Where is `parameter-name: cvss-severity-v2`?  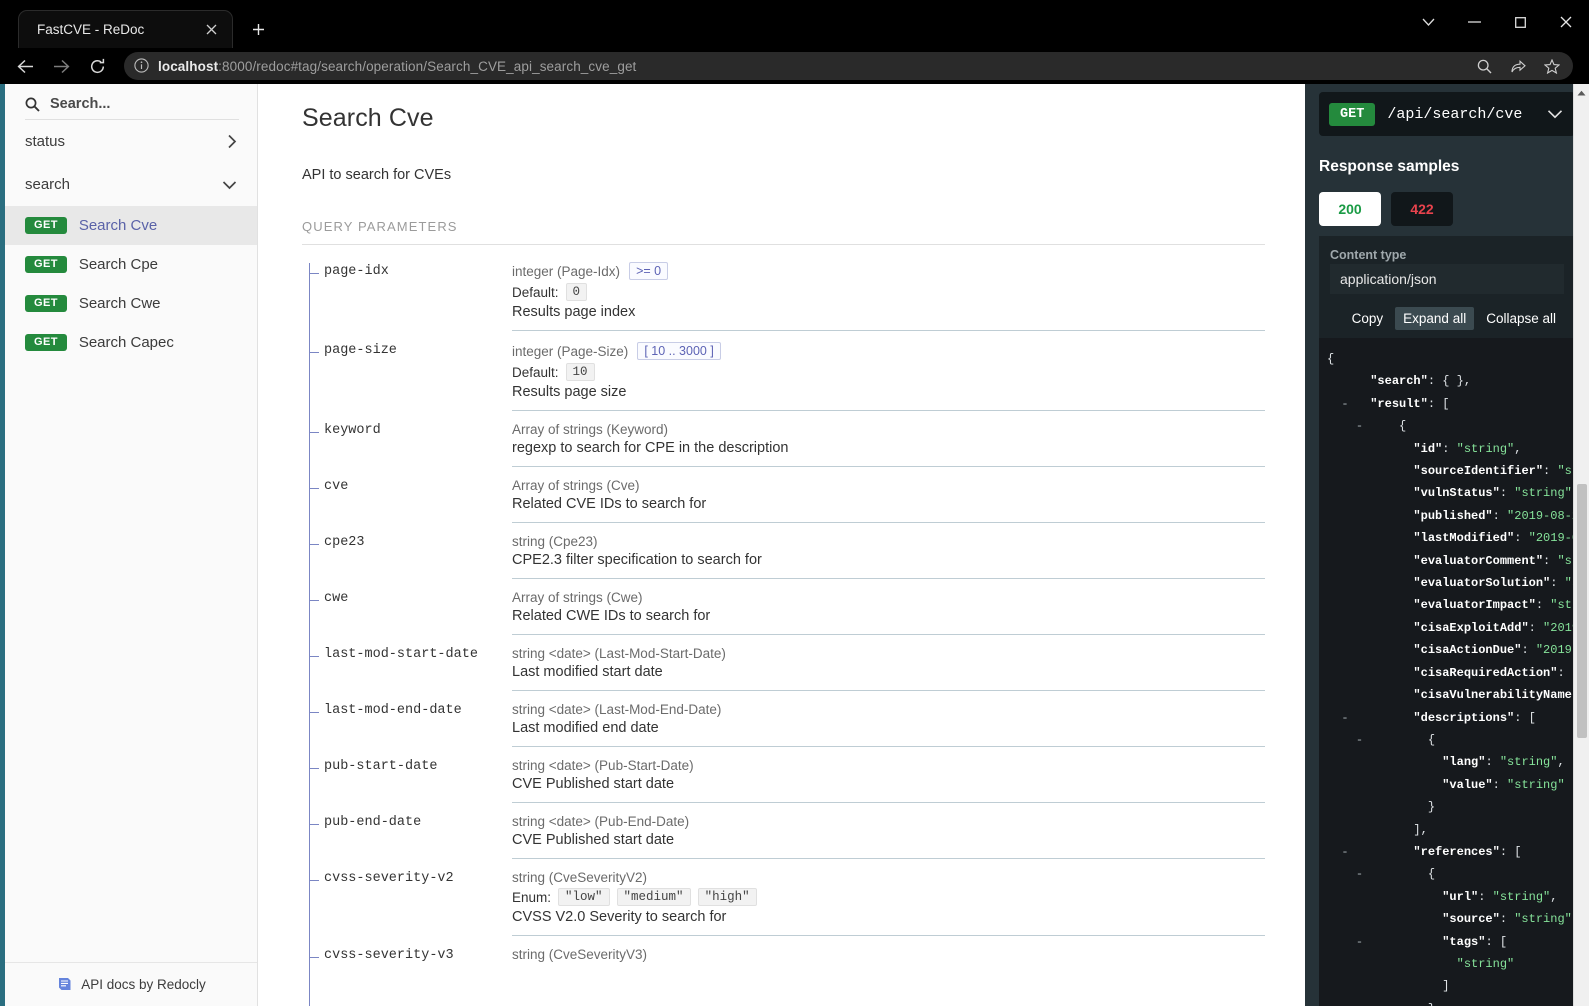
parameter-name: cvss-severity-v2 is located at coordinates (410, 891).